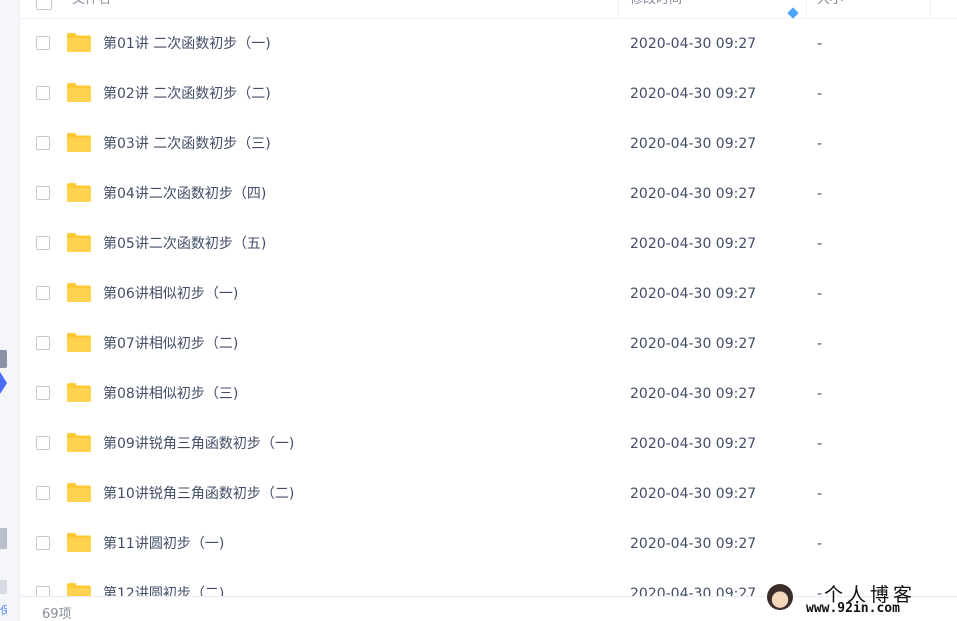 The width and height of the screenshot is (957, 621). I want to click on file-row: 第04讲二次函数初步（四) 2020-04-30 09:27 -, so click(488, 194).